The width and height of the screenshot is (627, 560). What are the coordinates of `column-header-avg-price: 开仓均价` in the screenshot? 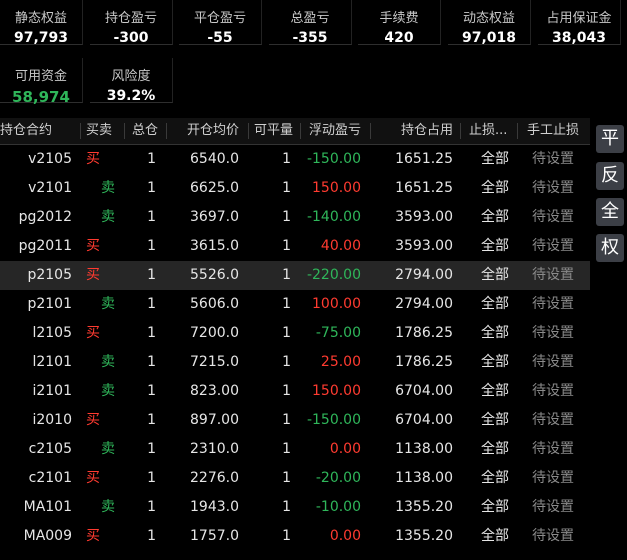 It's located at (215, 131).